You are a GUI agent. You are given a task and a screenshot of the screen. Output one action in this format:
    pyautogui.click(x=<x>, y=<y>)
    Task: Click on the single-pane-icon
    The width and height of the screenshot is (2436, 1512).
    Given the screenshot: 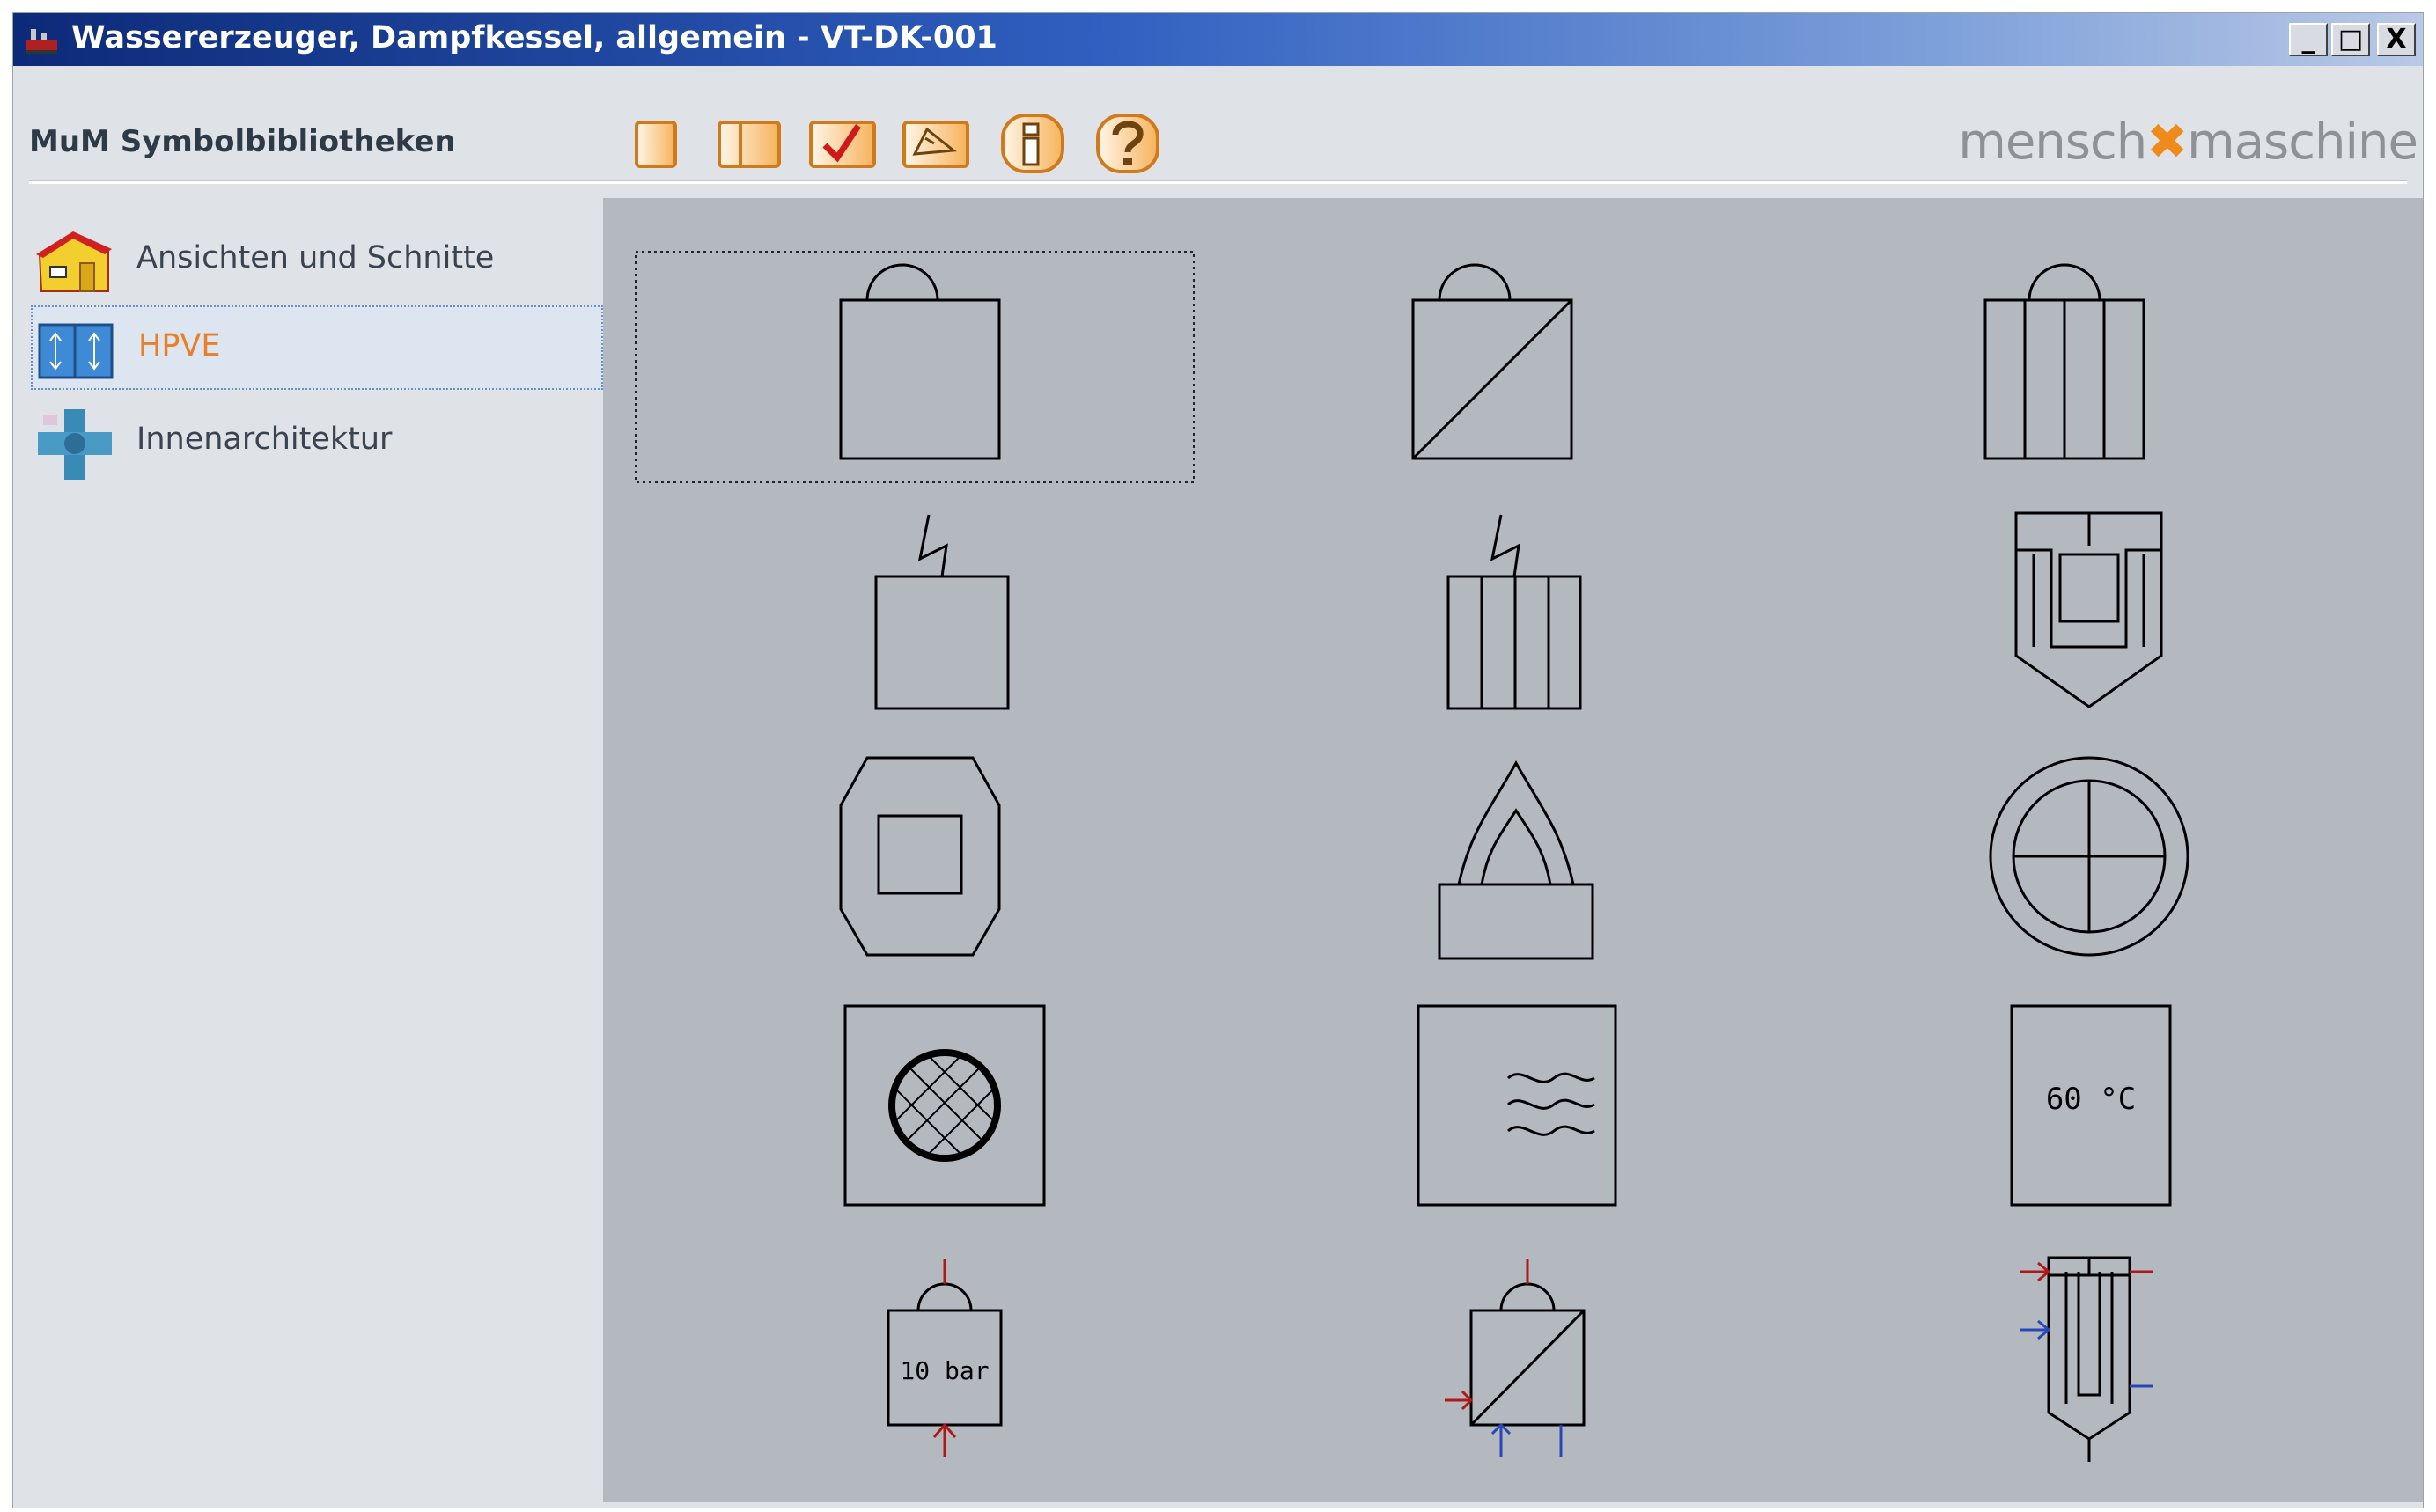 What is the action you would take?
    pyautogui.click(x=656, y=144)
    